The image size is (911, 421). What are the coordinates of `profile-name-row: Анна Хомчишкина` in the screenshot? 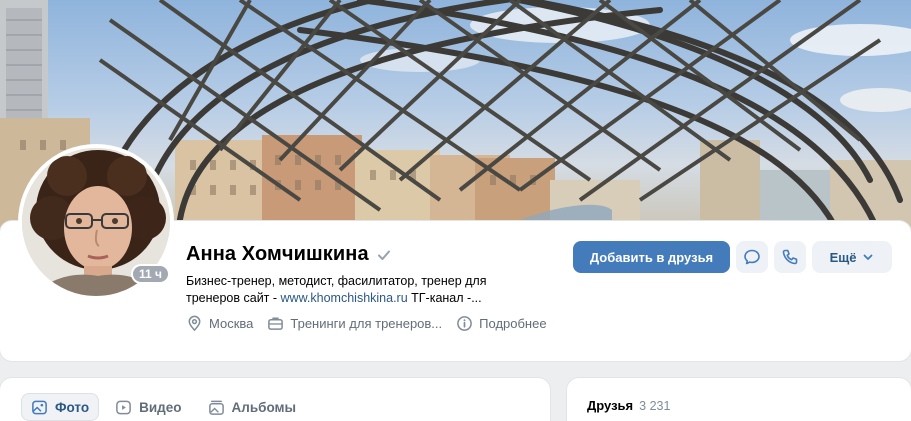 It's located at (288, 254).